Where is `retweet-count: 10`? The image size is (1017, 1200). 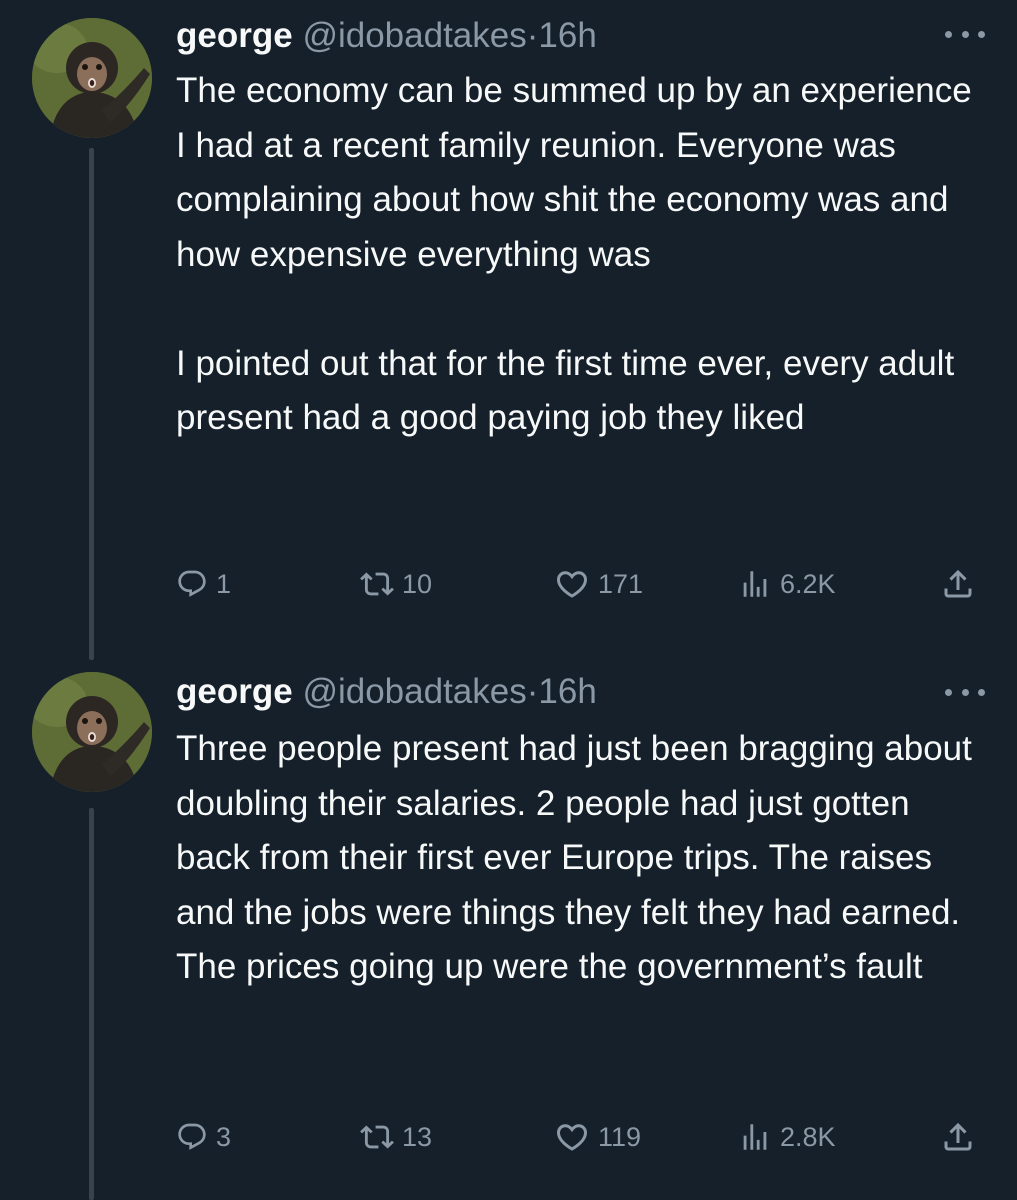
retweet-count: 10 is located at coordinates (417, 583).